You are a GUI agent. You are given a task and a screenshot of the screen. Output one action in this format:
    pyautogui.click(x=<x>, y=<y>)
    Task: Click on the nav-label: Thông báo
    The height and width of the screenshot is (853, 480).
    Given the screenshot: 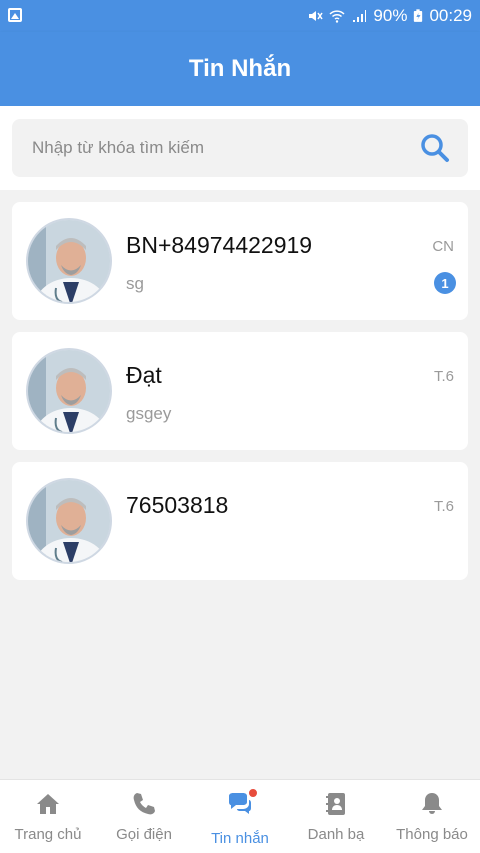 What is the action you would take?
    pyautogui.click(x=432, y=834)
    